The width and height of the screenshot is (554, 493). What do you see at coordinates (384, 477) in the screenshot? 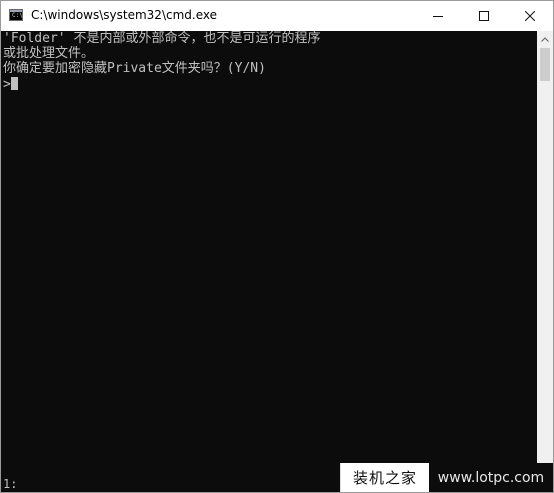
I see `watermark-cn-text: 装机之家` at bounding box center [384, 477].